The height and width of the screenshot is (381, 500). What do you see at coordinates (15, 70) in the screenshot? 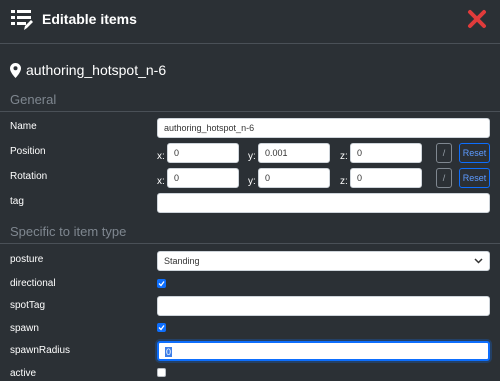
I see `map-pin-icon` at bounding box center [15, 70].